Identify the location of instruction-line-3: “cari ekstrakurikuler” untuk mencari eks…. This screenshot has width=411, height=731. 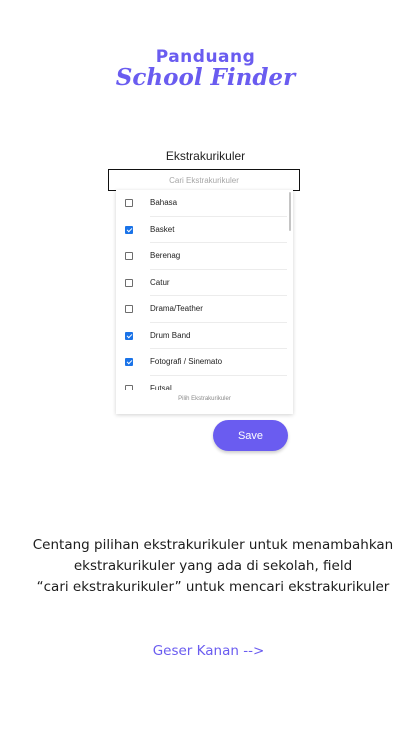
(213, 587).